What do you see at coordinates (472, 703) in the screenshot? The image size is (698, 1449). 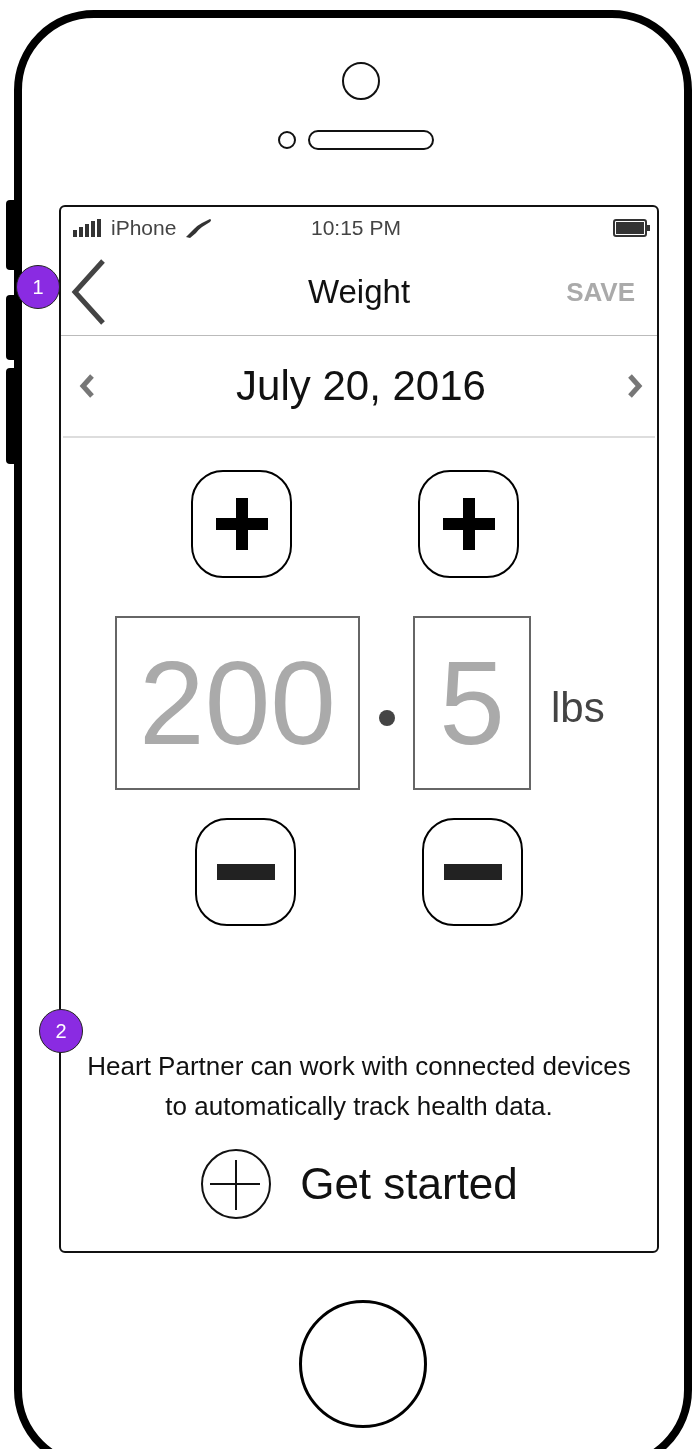 I see `decimal-field: 5` at bounding box center [472, 703].